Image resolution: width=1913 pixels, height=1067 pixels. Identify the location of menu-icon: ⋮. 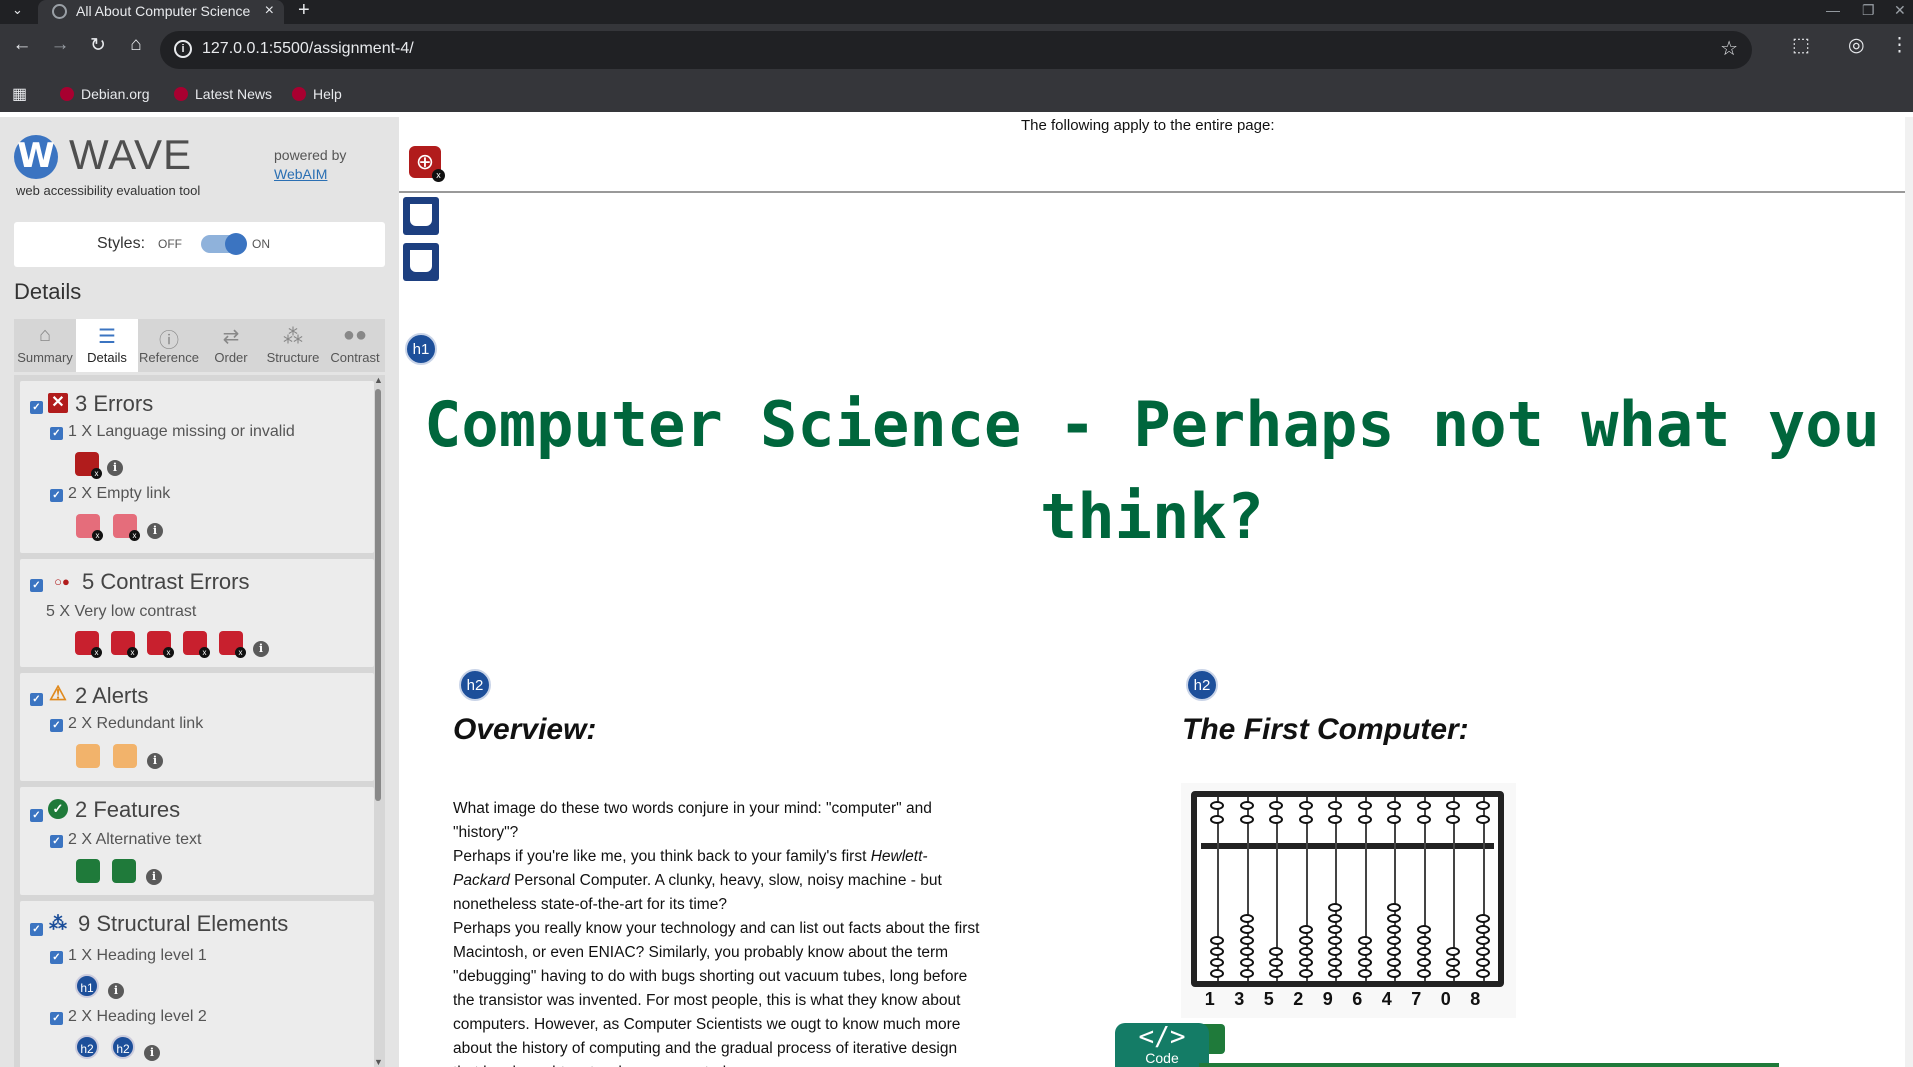
(1899, 45).